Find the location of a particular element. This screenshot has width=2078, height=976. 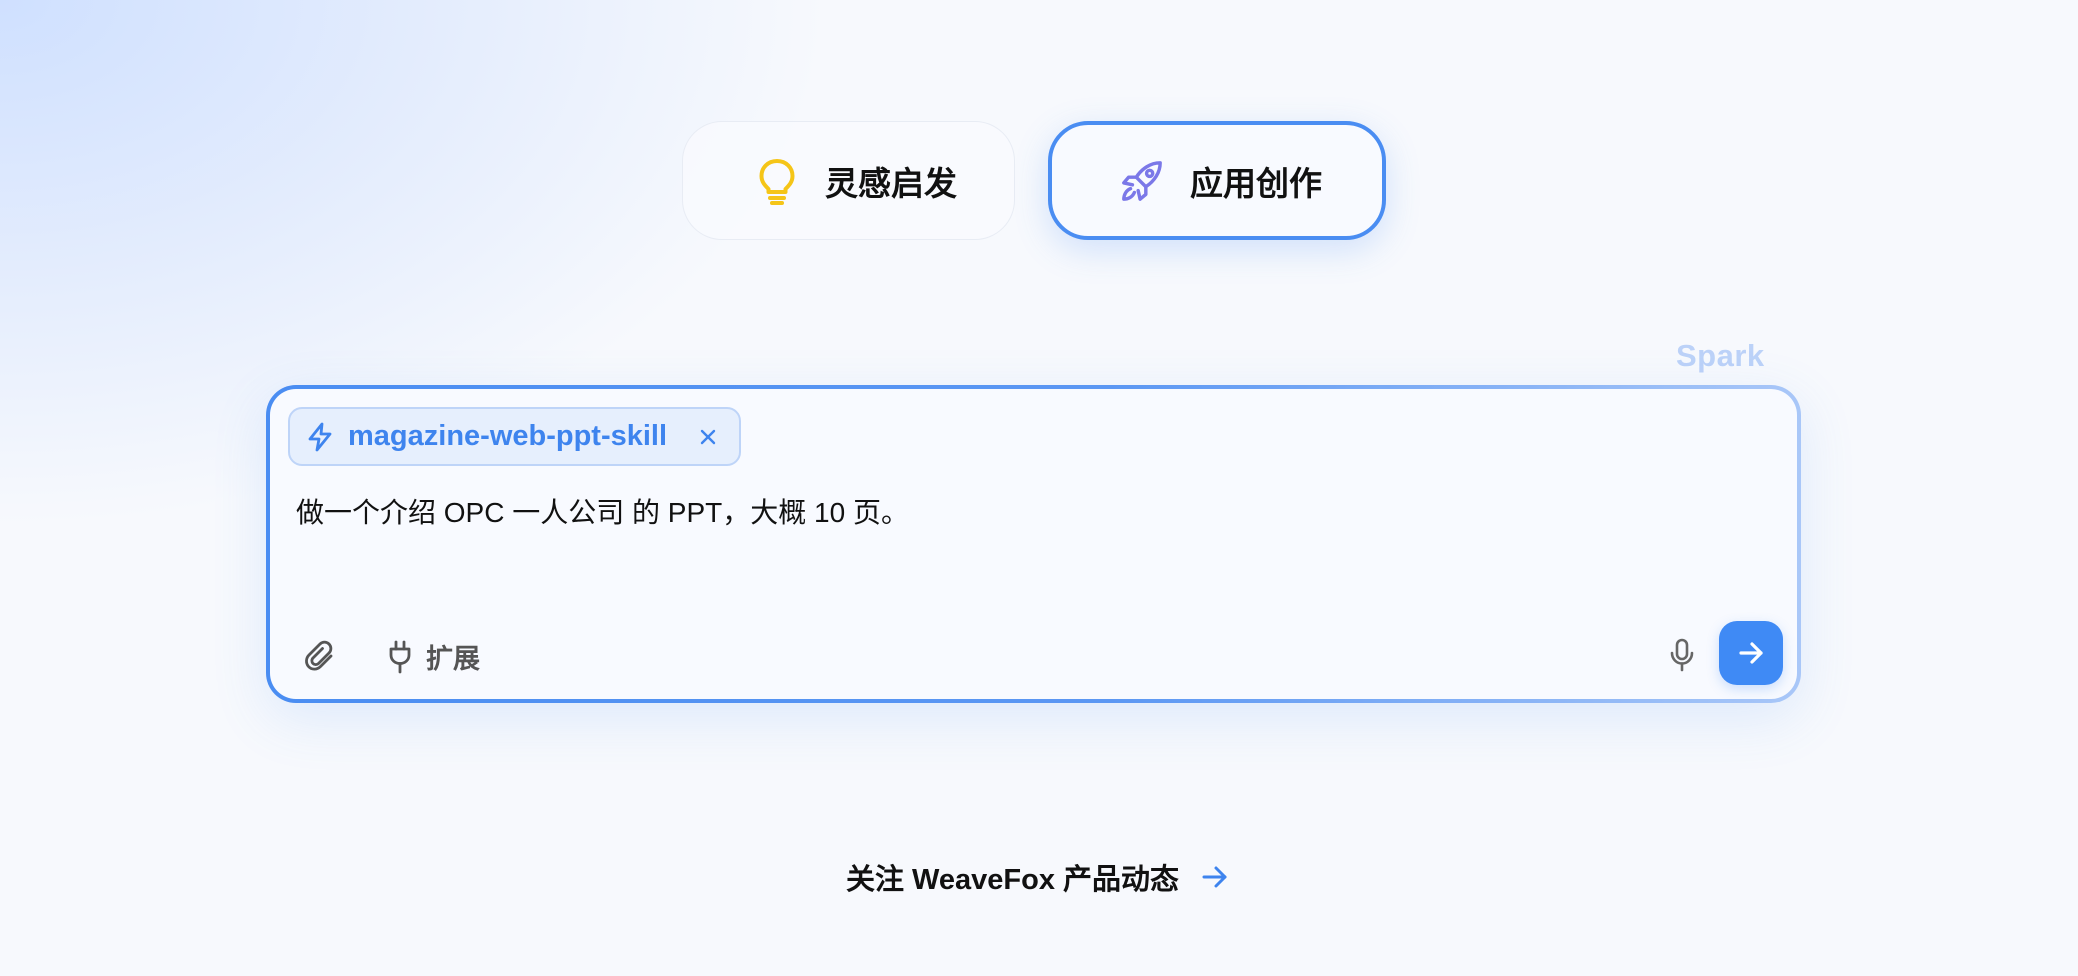

tab-creation: 应用创作 is located at coordinates (1217, 180).